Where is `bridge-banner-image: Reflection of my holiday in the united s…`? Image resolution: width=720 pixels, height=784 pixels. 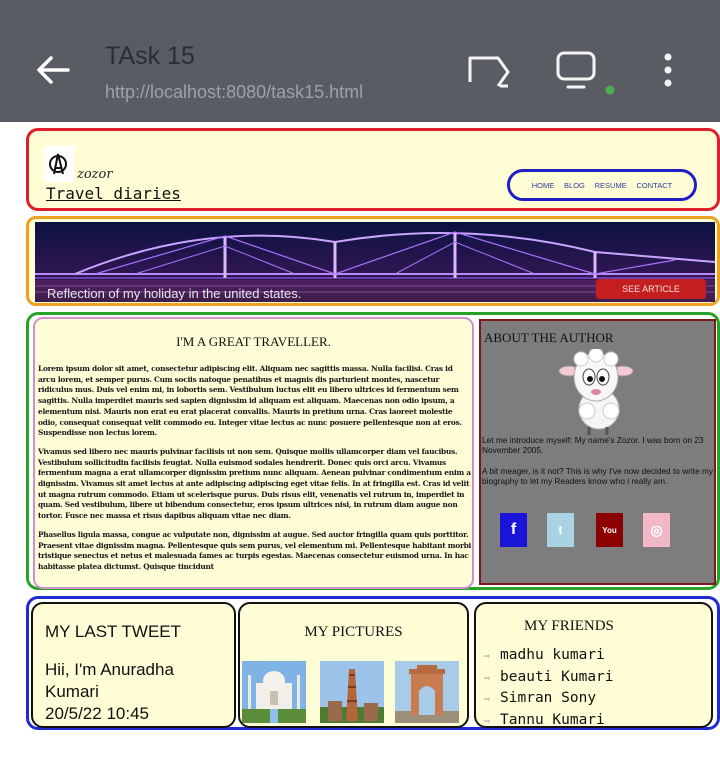 bridge-banner-image: Reflection of my holiday in the united s… is located at coordinates (375, 262).